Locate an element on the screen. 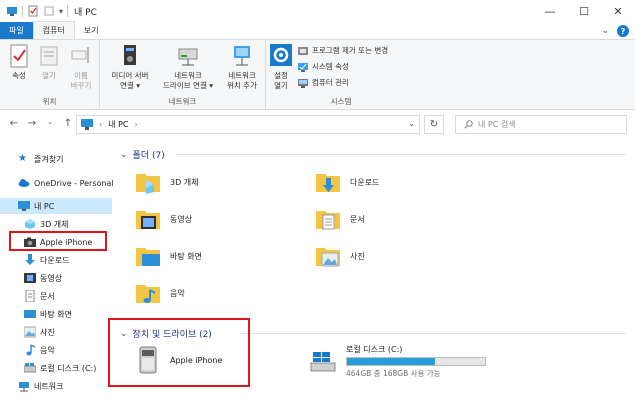  nav-item-videos: 동영상 is located at coordinates (43, 278).